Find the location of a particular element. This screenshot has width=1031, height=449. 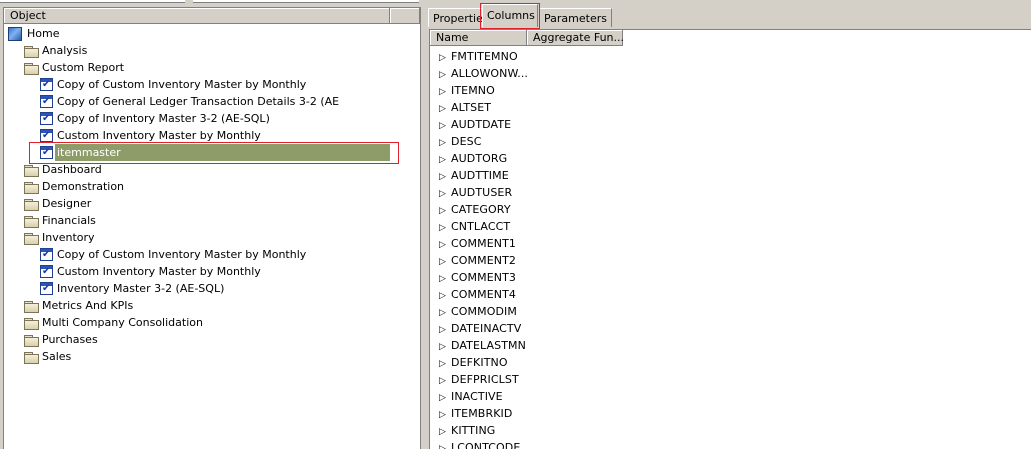

column-item: ▷ DATELASTMN is located at coordinates (482, 345).